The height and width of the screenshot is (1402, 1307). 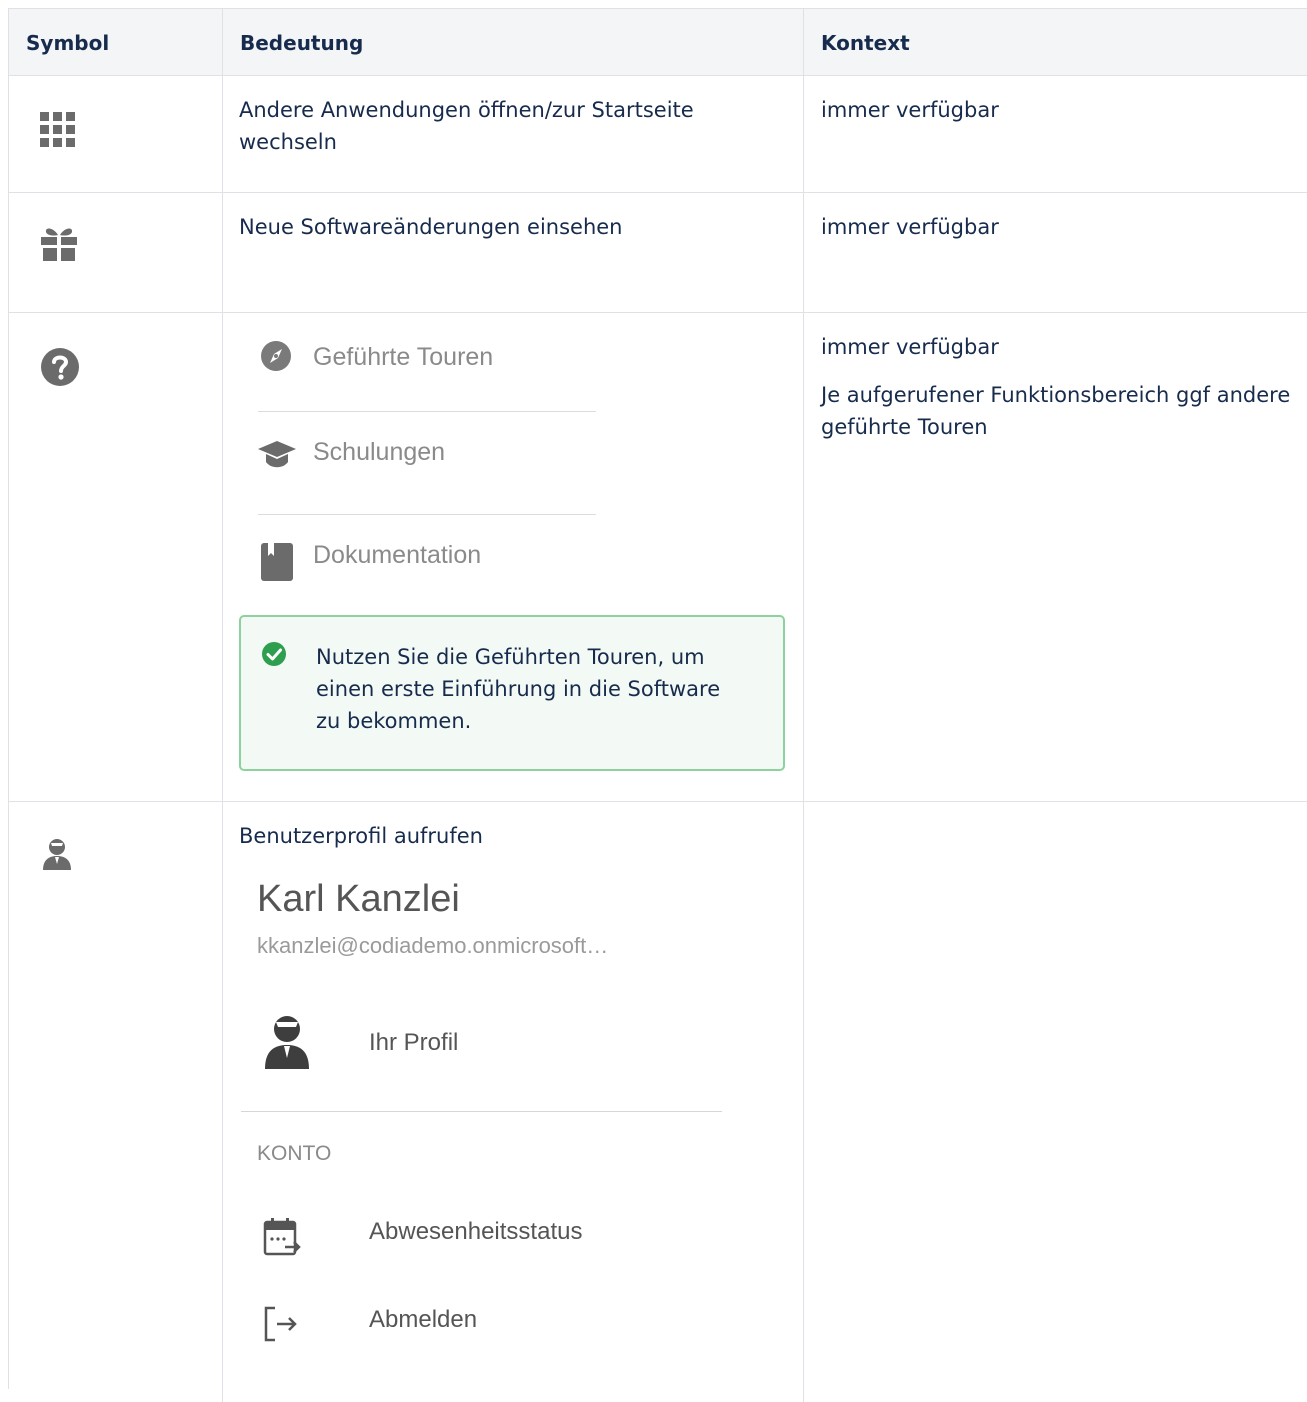 I want to click on header-context: Kontext, so click(x=865, y=43).